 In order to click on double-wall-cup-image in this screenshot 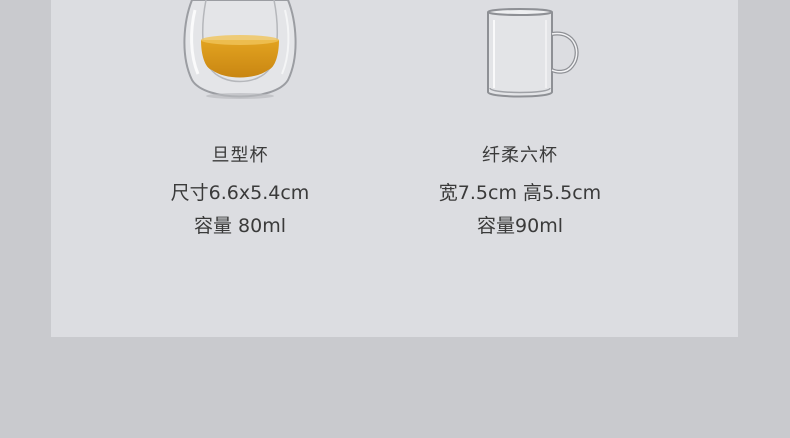, I will do `click(240, 49)`.